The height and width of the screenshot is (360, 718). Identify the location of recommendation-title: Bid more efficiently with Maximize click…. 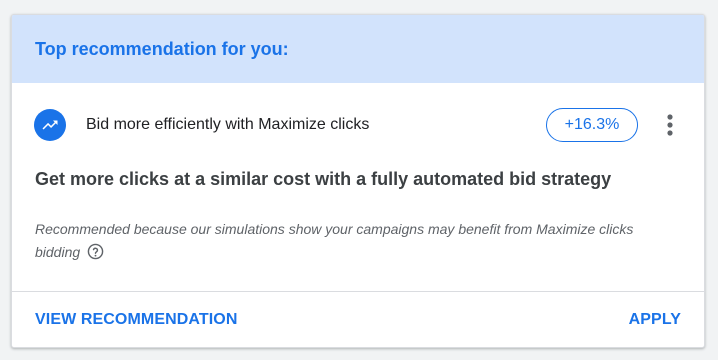
(228, 124).